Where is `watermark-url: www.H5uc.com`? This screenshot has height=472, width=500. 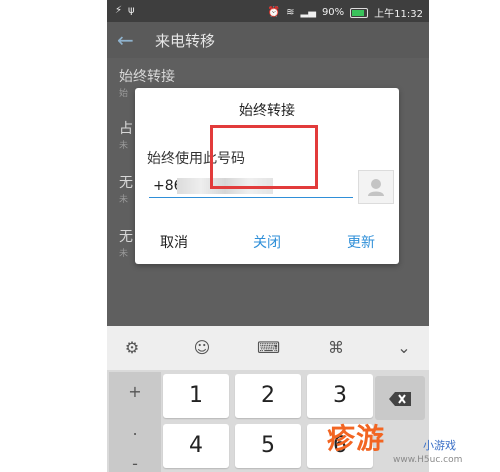
watermark-url: www.H5uc.com is located at coordinates (428, 460).